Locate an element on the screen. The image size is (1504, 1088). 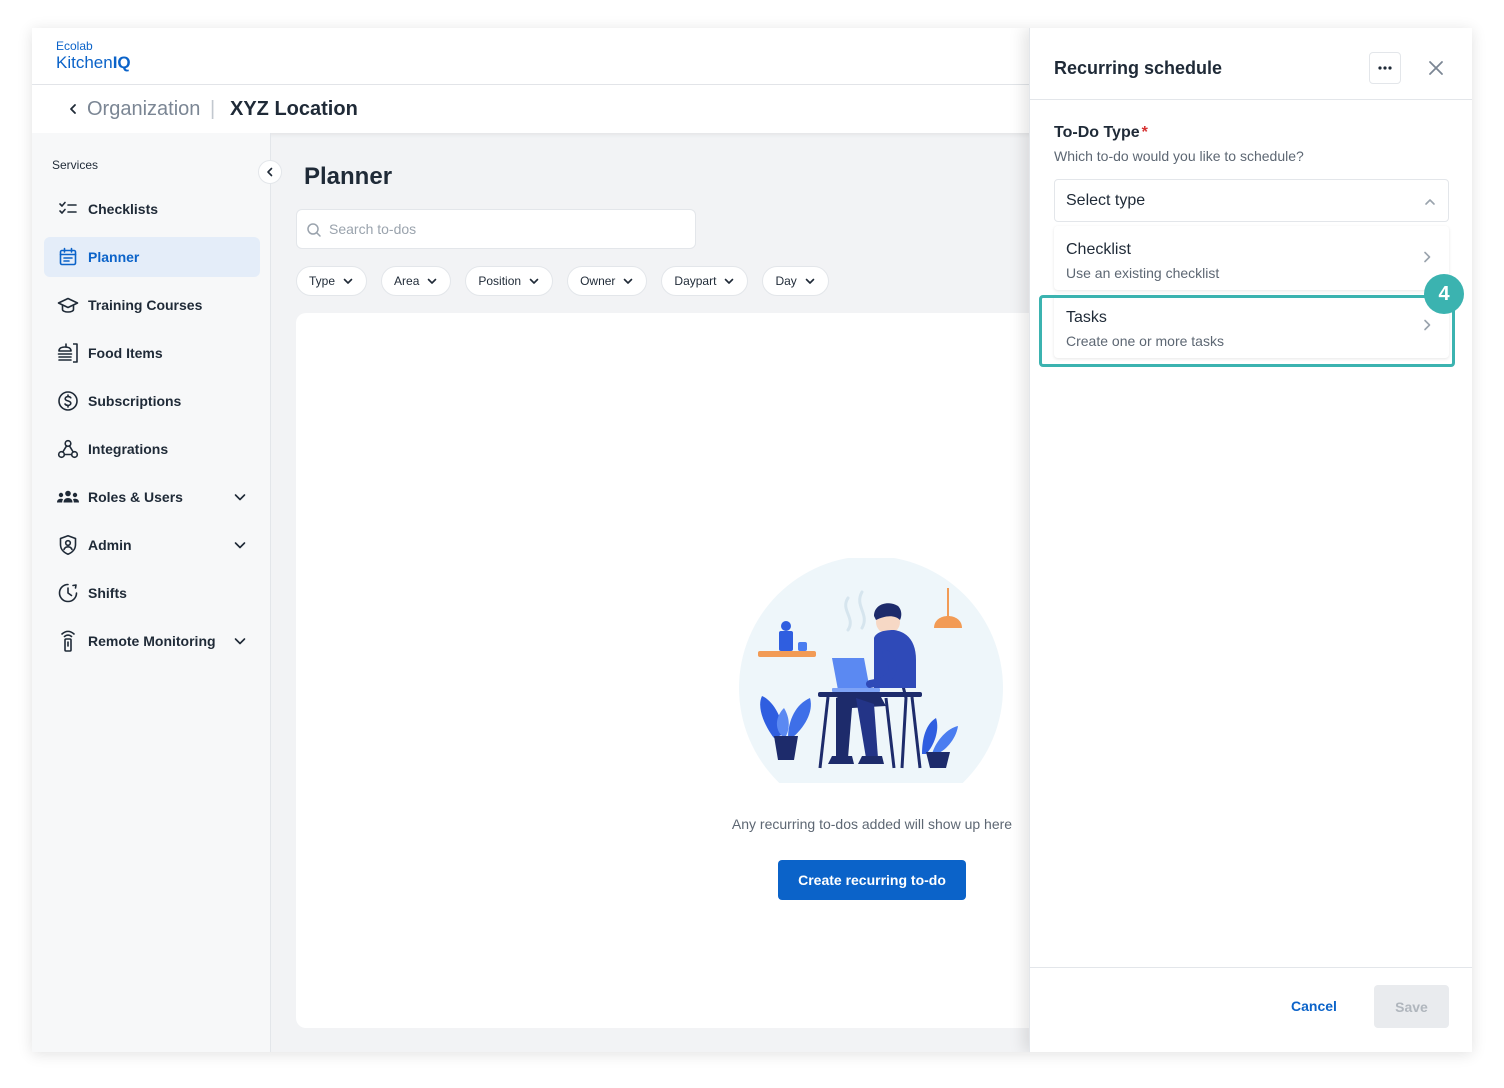
filter-label: Position is located at coordinates (500, 281).